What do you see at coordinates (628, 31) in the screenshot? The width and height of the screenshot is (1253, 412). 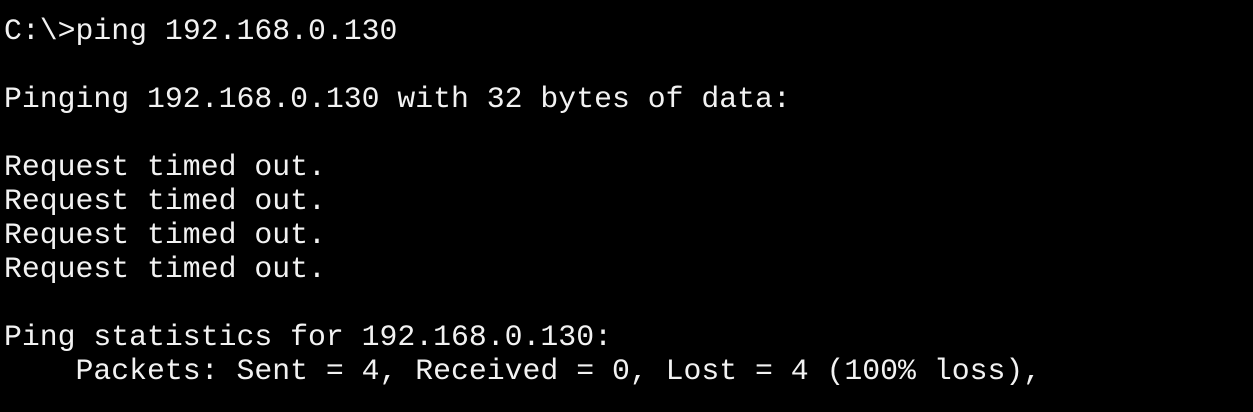 I see `command-line: C:\>ping 192.168.0.130` at bounding box center [628, 31].